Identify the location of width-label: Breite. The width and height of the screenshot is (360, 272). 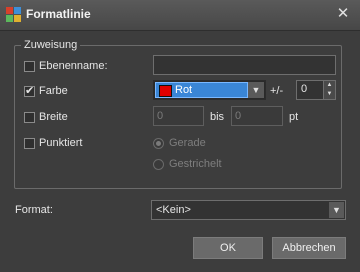
(53, 117).